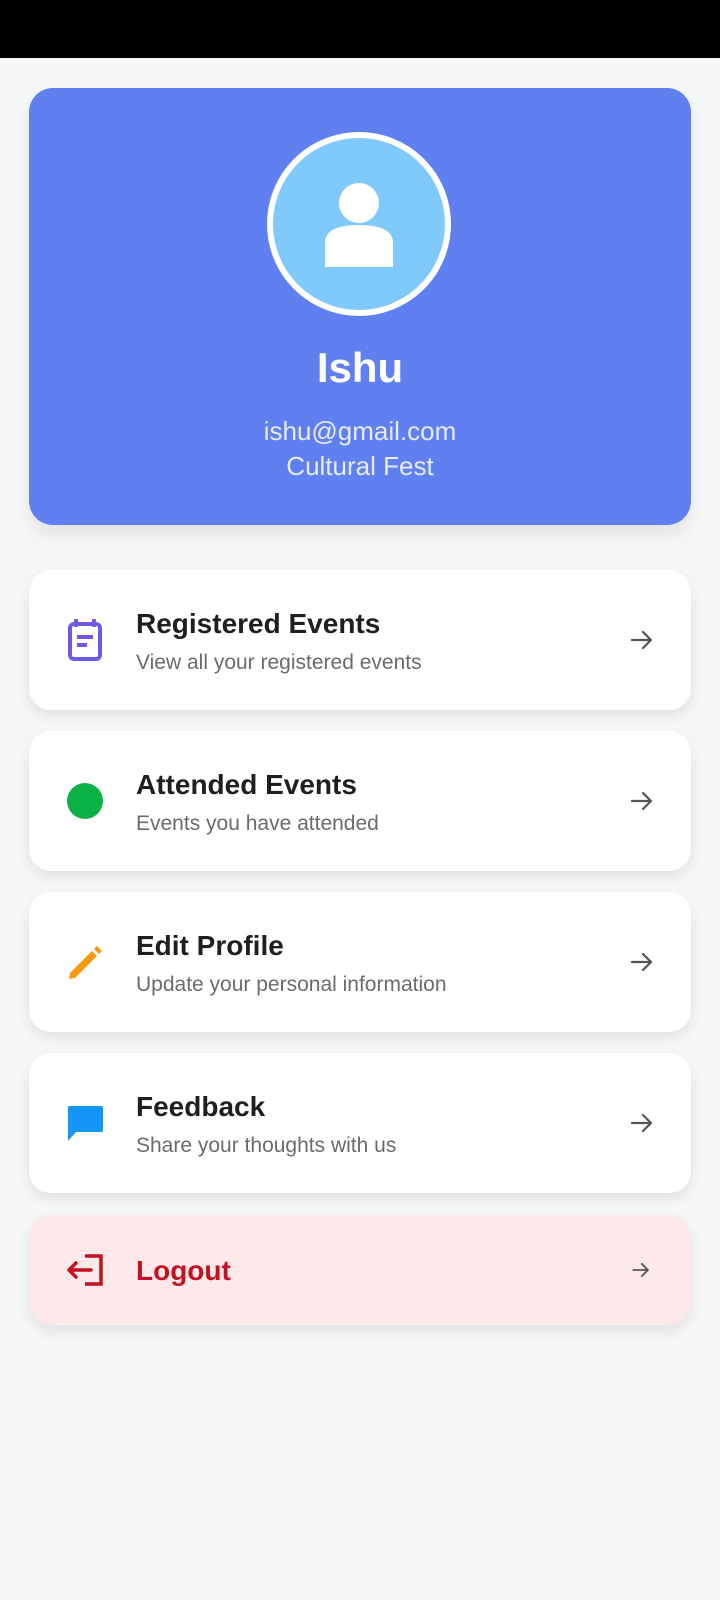  Describe the element at coordinates (360, 801) in the screenshot. I see `attended-events-item: Attended Events Events you have attended` at that location.